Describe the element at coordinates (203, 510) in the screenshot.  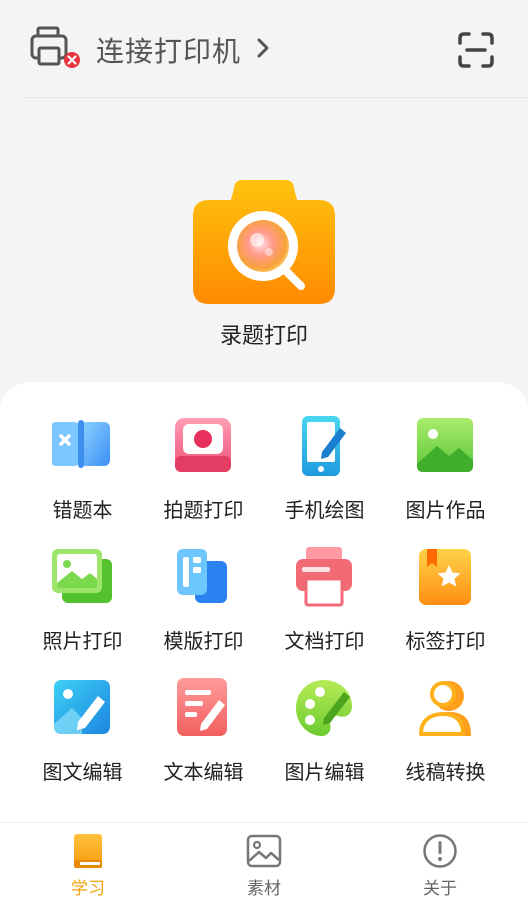
I see `feature-label: 拍题打印` at that location.